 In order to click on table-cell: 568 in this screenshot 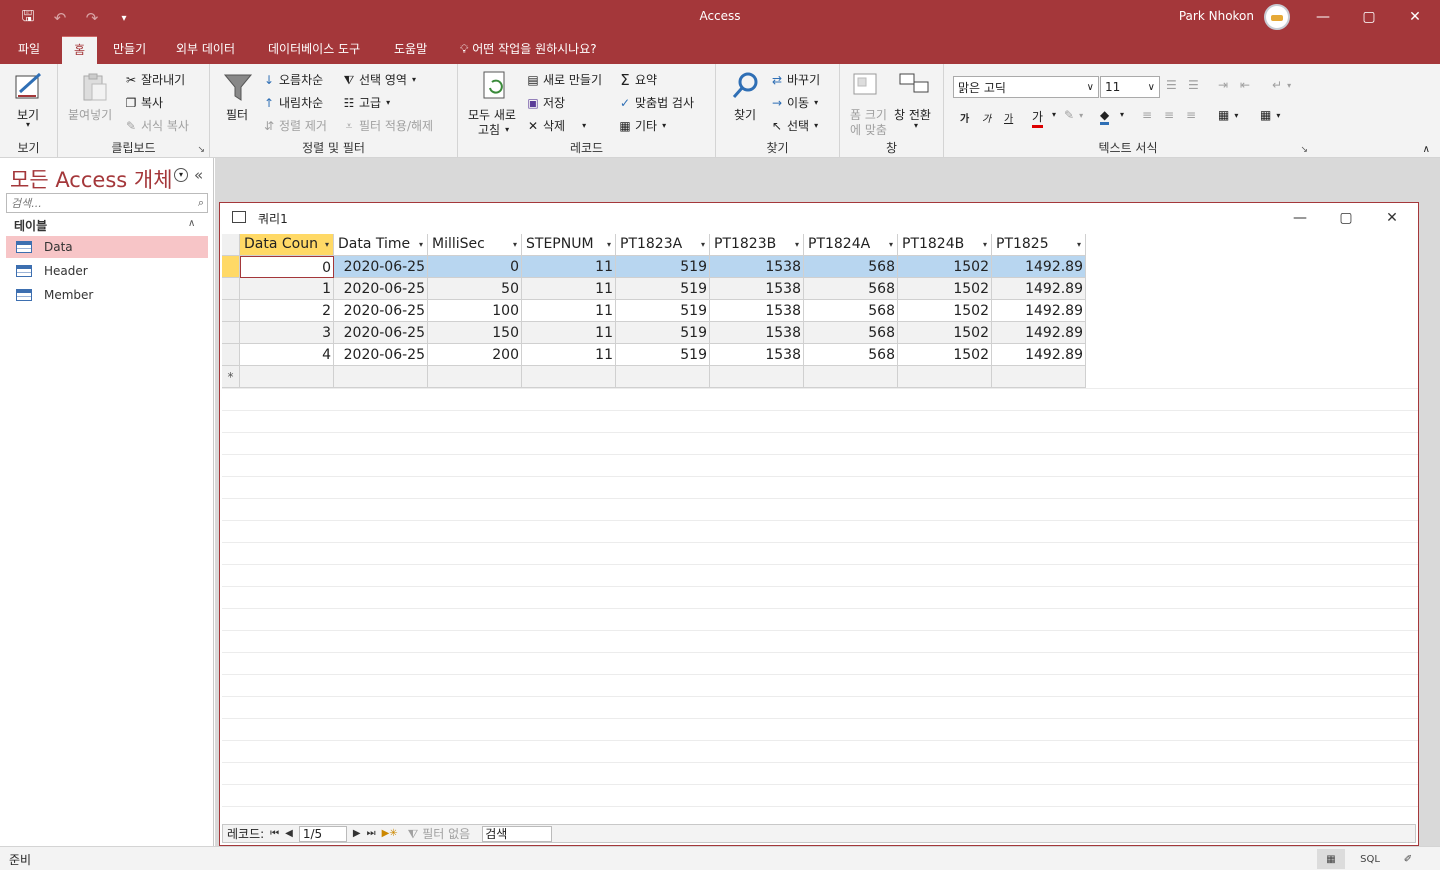, I will do `click(851, 333)`.